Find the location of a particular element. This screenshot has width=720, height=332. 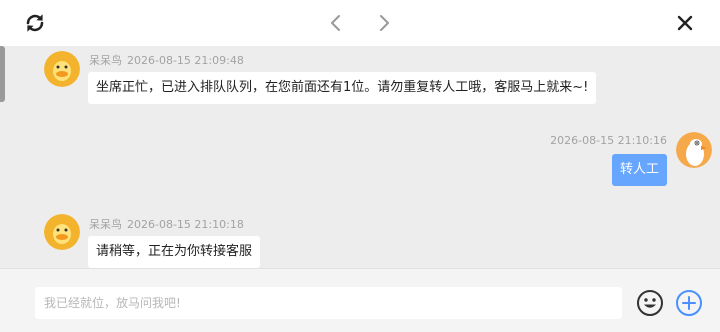

message-meta: 呆呆鸟 2026-08-15 21:09:48 is located at coordinates (166, 60).